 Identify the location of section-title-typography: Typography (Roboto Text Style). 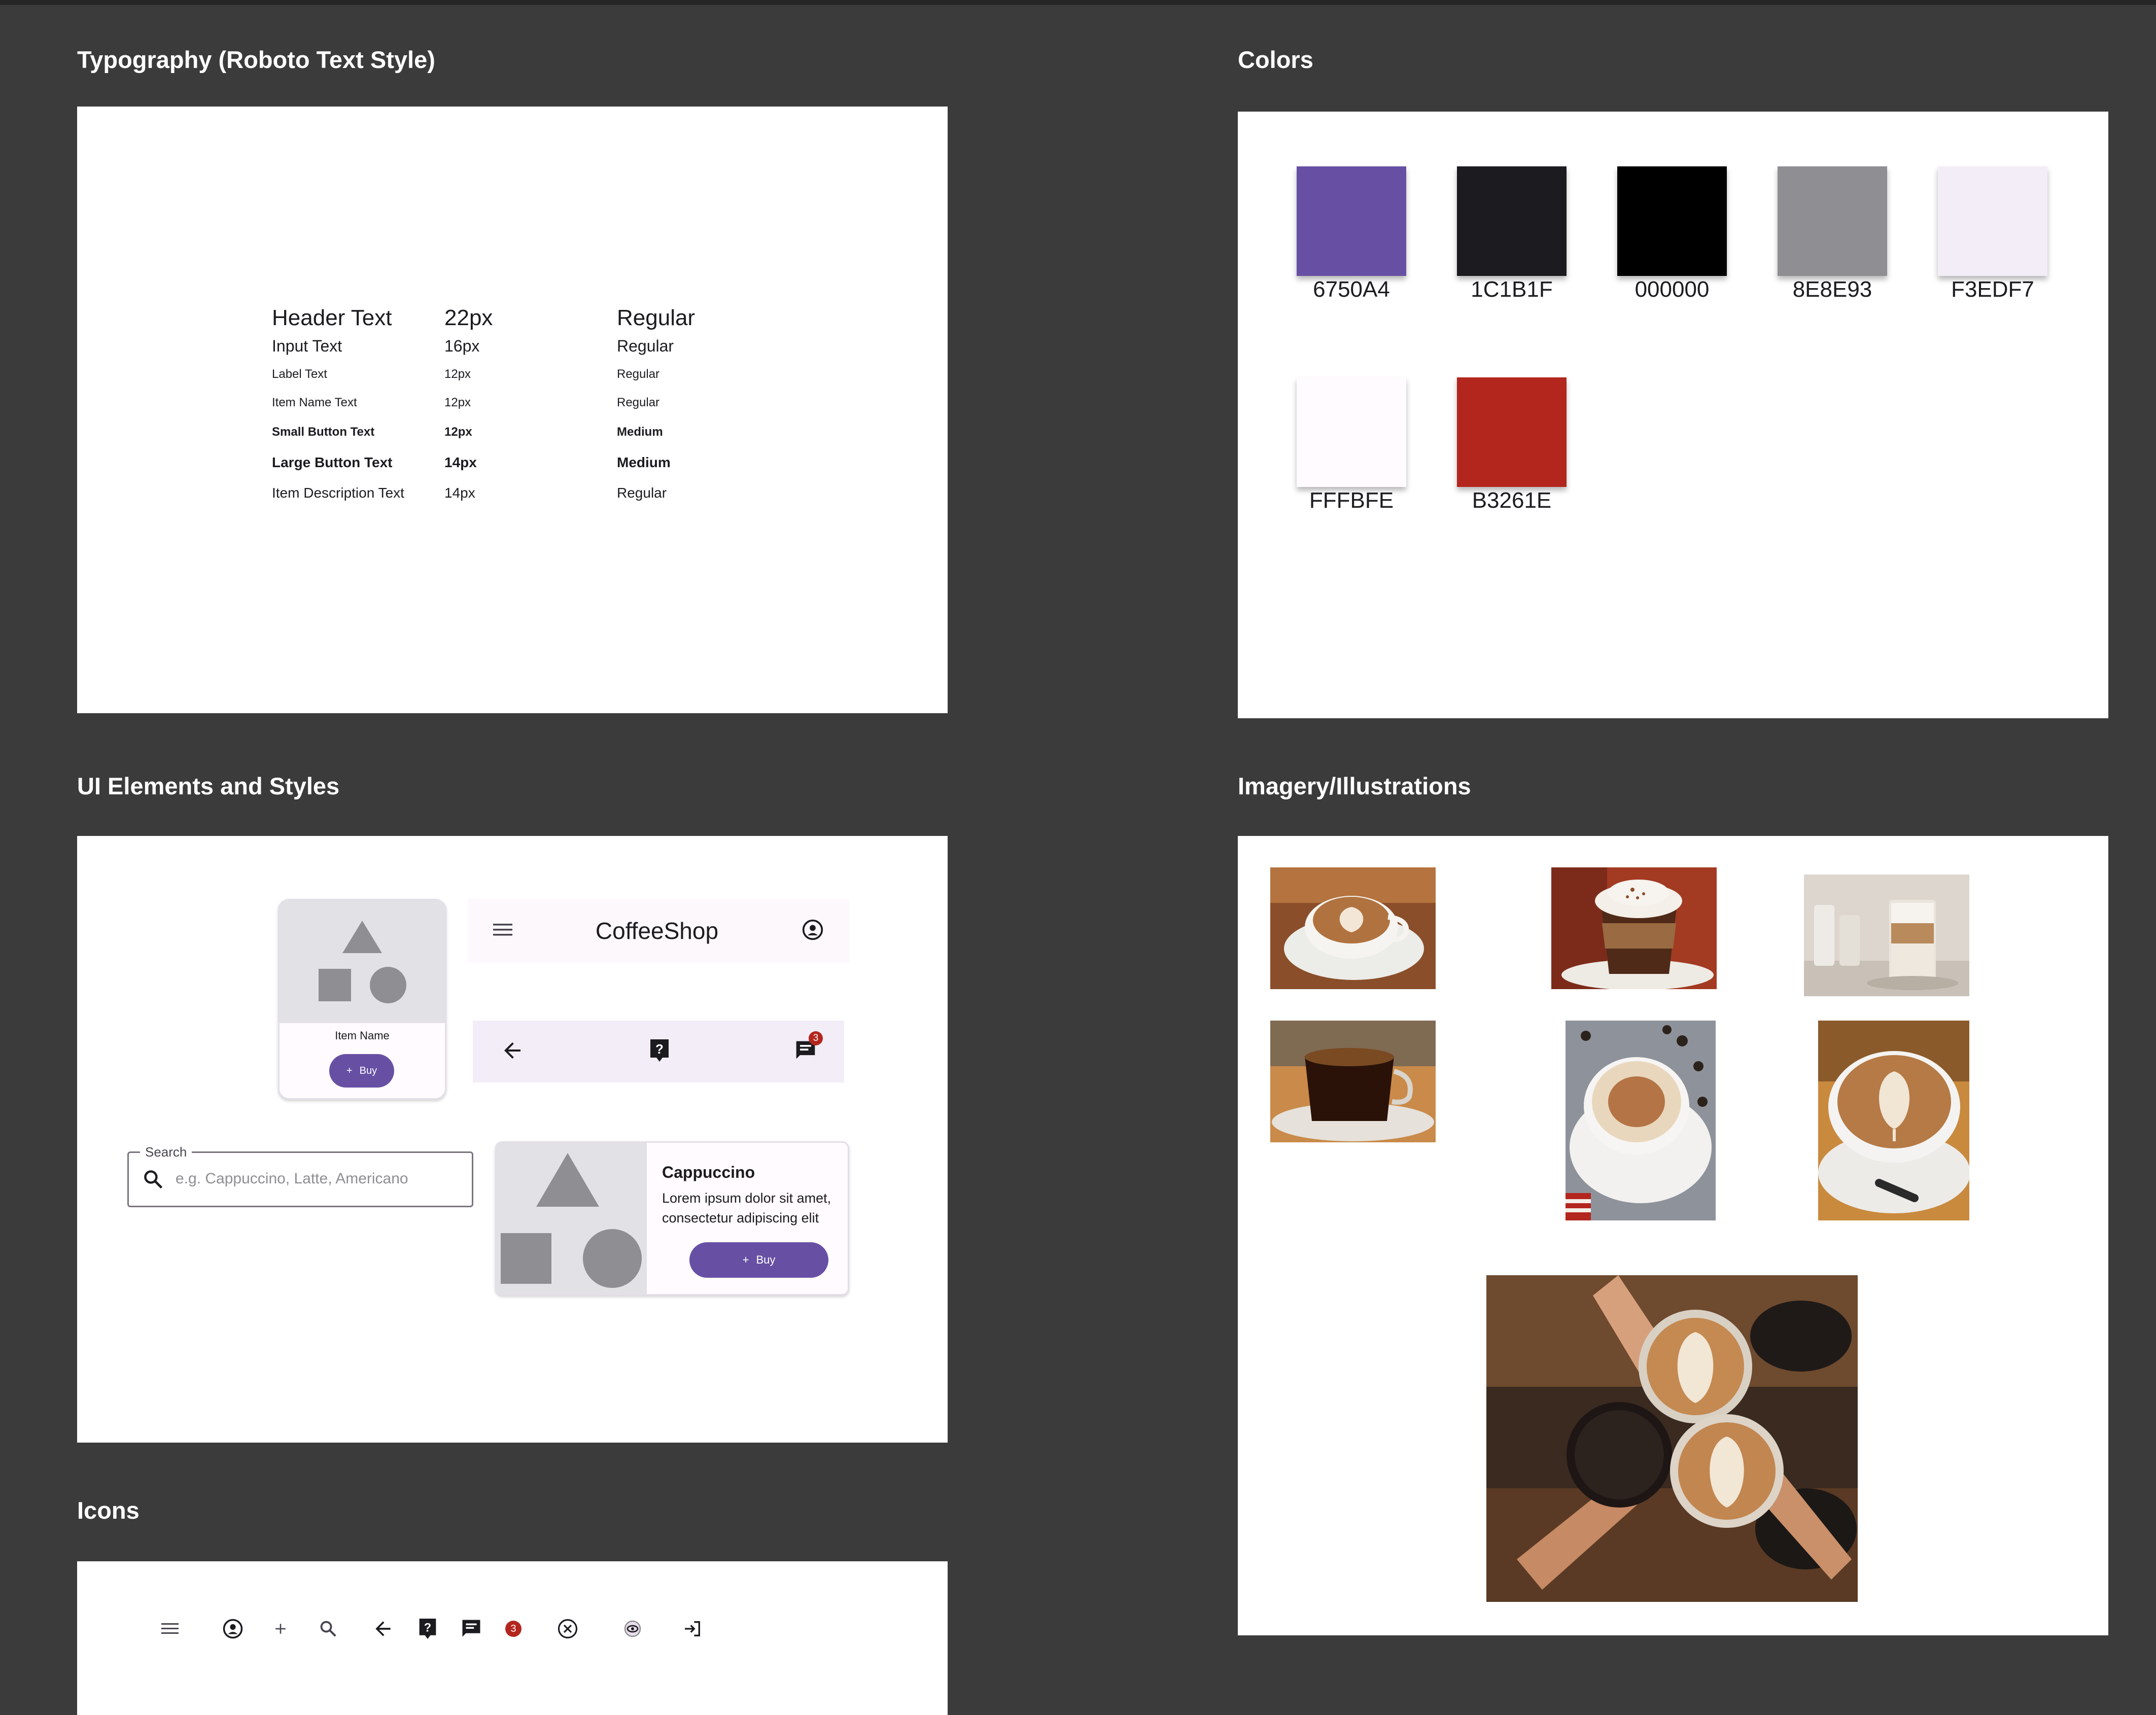
(256, 60).